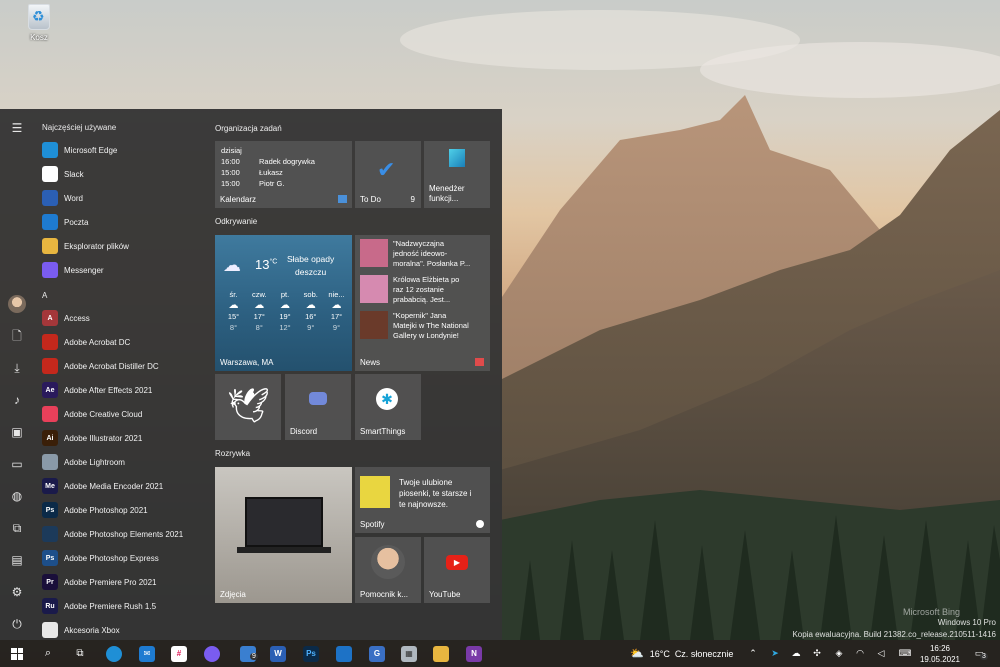 The height and width of the screenshot is (667, 1000). Describe the element at coordinates (344, 653) in the screenshot. I see `taskbar-trello` at that location.